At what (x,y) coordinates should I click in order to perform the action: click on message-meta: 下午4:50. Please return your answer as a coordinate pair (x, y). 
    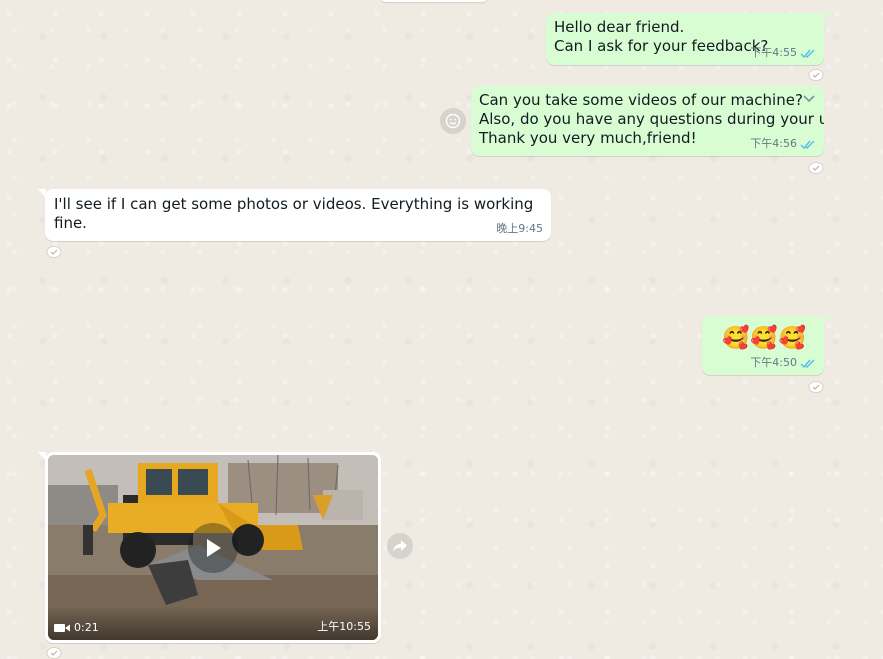
    Looking at the image, I should click on (783, 363).